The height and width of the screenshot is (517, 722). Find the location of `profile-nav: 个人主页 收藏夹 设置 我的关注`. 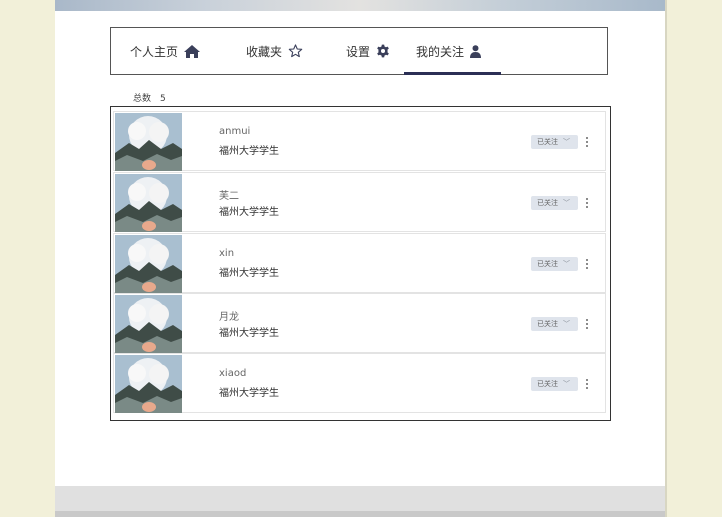

profile-nav: 个人主页 收藏夹 设置 我的关注 is located at coordinates (359, 51).